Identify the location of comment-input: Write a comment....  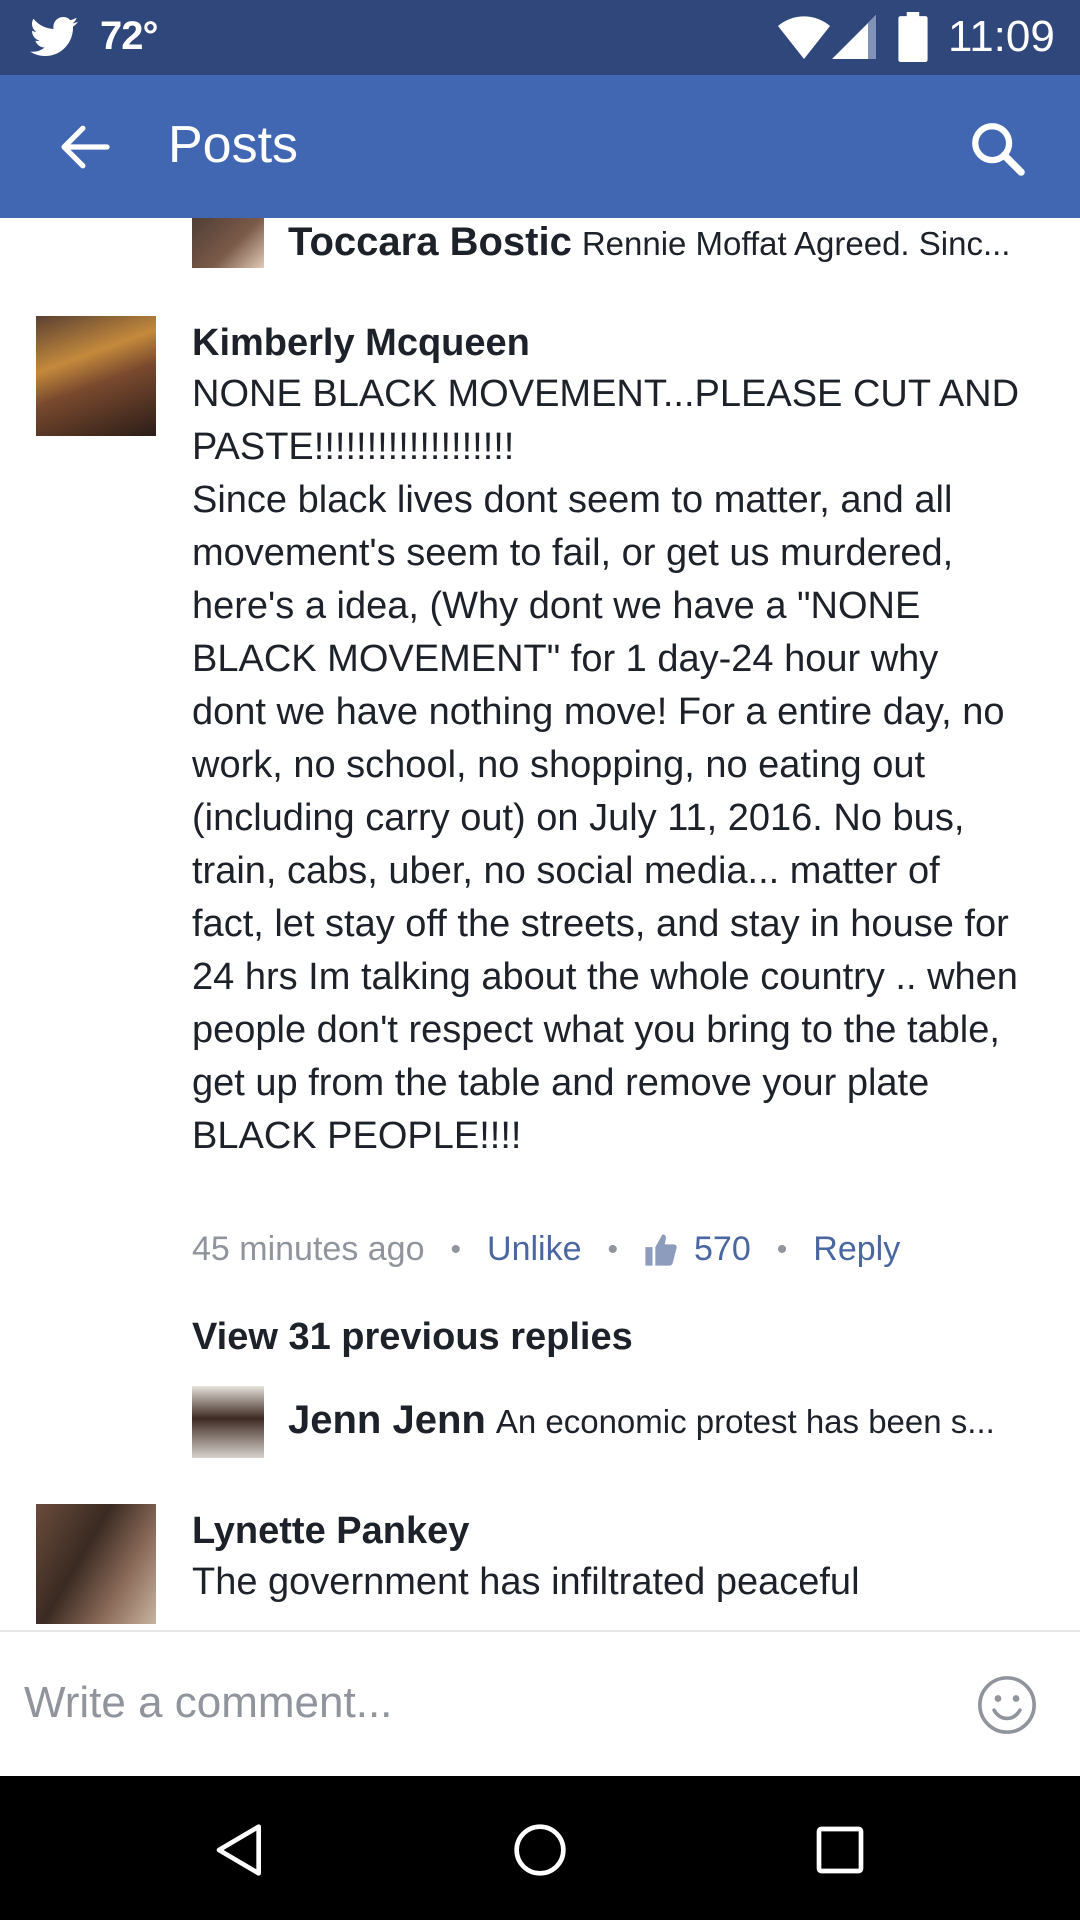
(208, 1703).